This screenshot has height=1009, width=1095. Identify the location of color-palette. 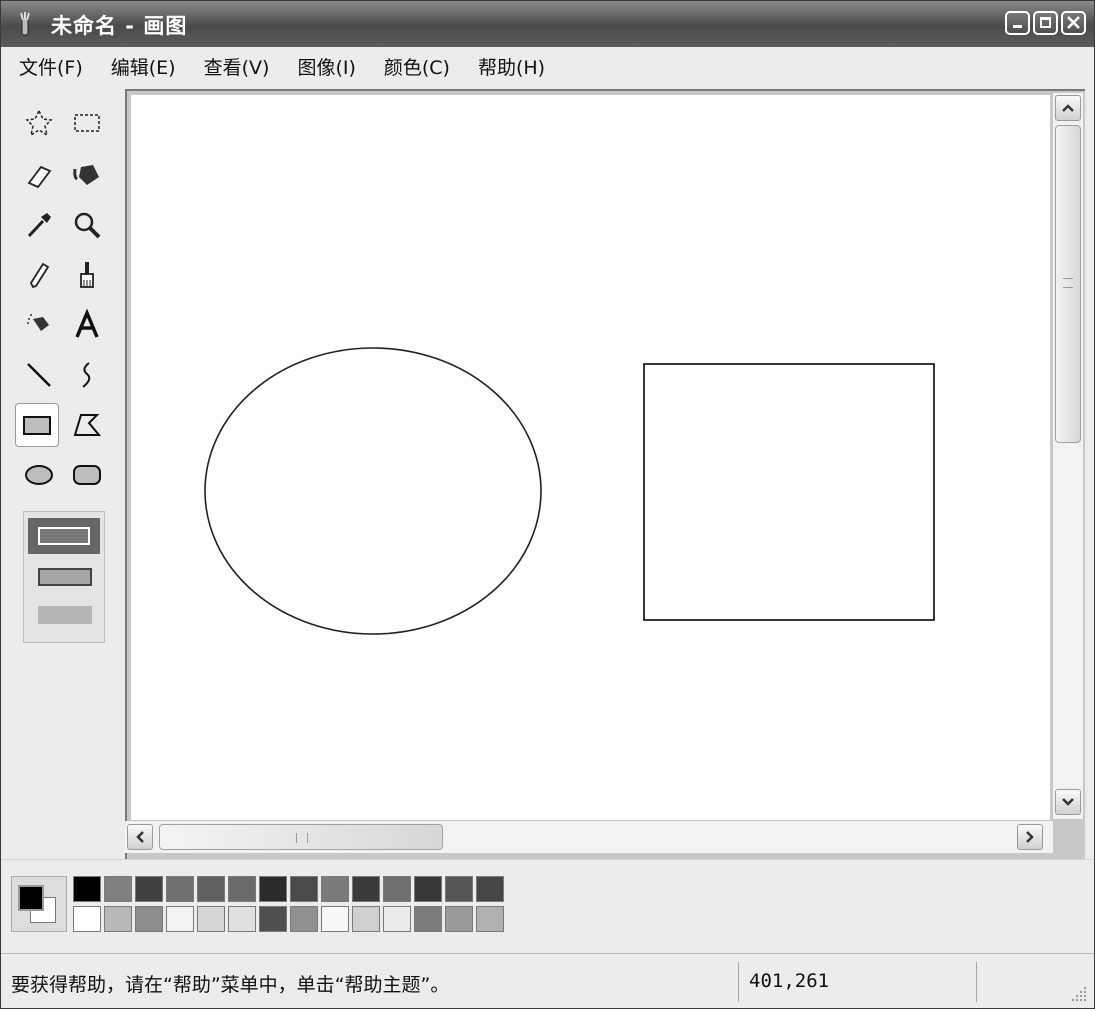
(547, 904).